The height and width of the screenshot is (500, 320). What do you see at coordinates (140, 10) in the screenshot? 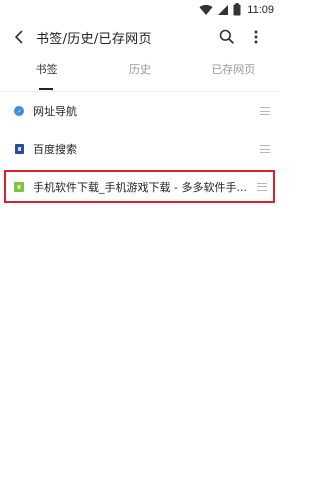
I see `status-bar: 11:09` at bounding box center [140, 10].